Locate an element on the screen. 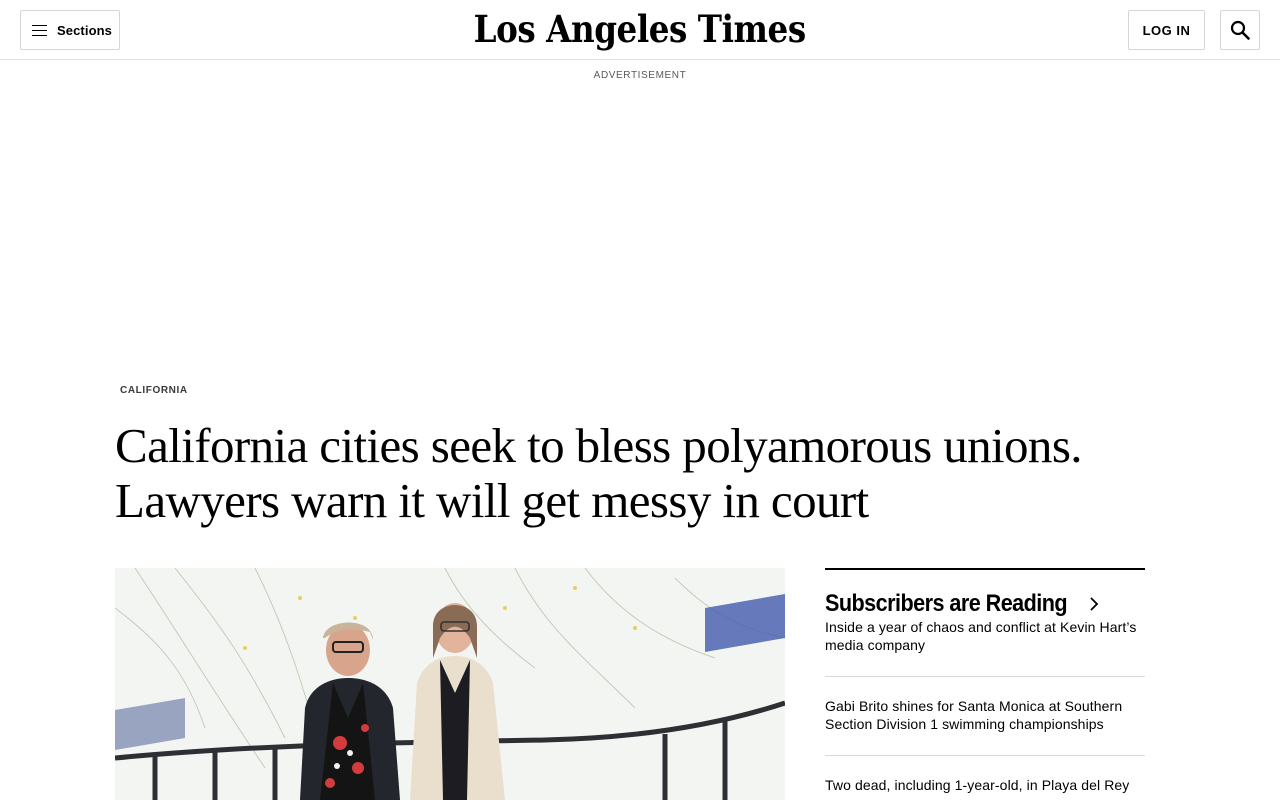 Image resolution: width=1280 pixels, height=800 pixels. chevron-right-icon is located at coordinates (1094, 604).